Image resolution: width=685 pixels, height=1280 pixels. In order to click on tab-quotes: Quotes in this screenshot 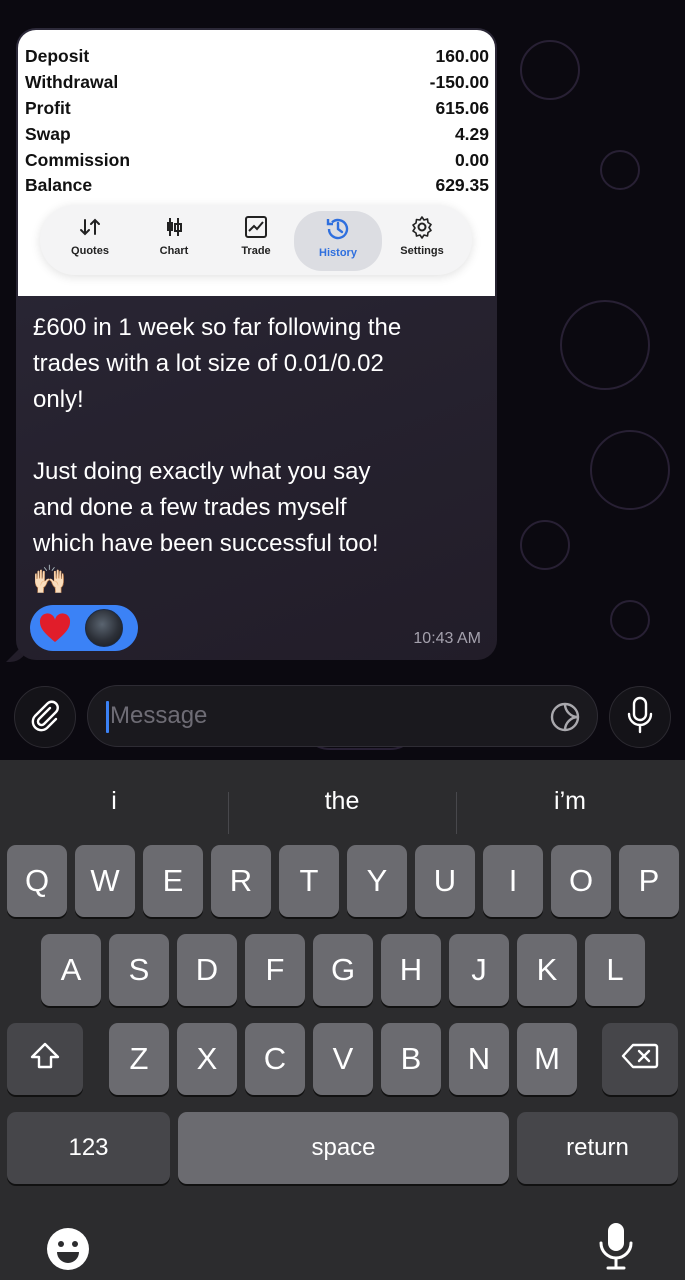, I will do `click(90, 241)`.